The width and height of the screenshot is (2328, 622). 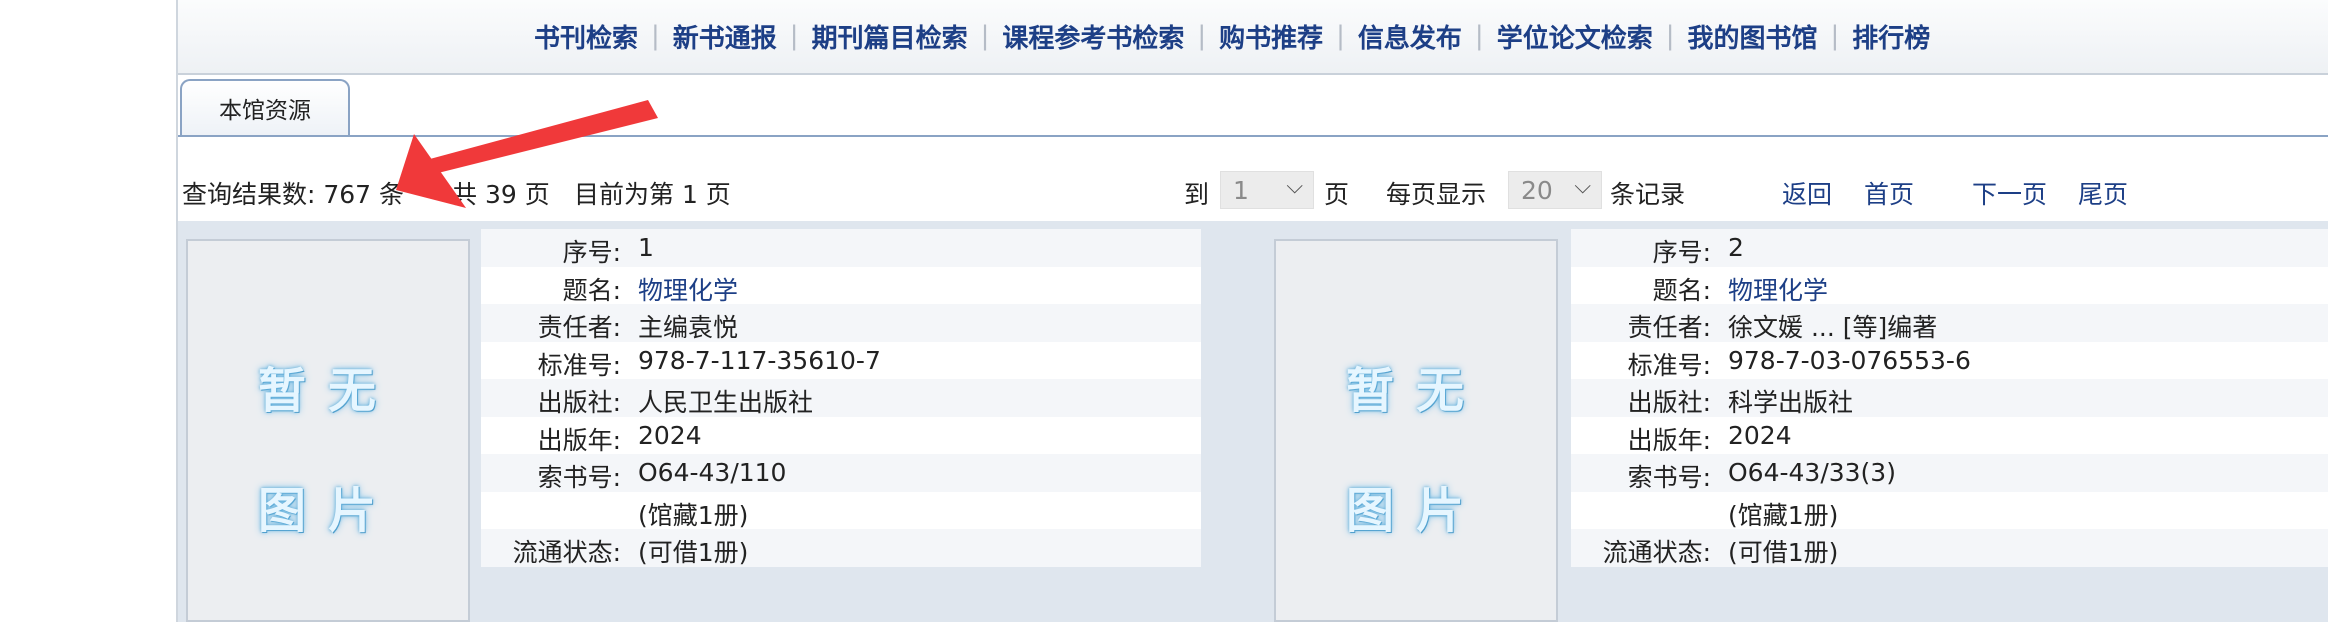 What do you see at coordinates (1436, 194) in the screenshot?
I see `per-page-label: 每页显示` at bounding box center [1436, 194].